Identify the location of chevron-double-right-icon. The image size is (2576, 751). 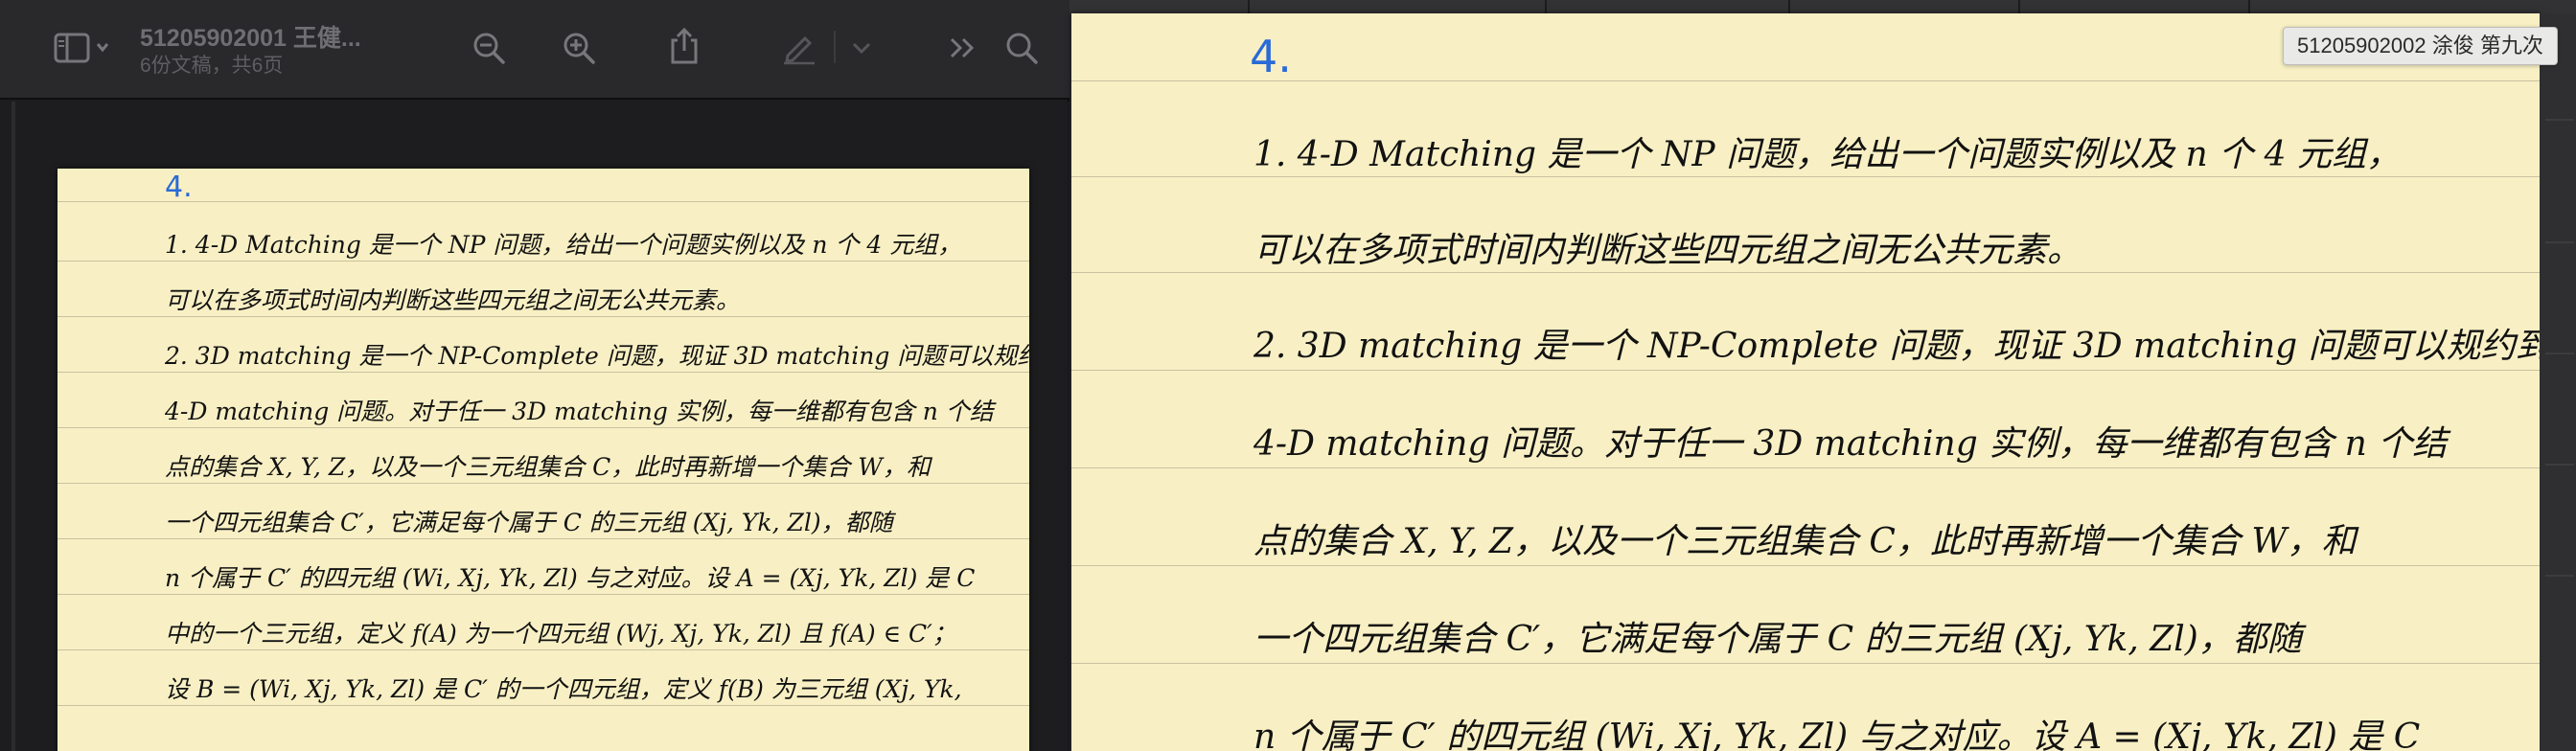
(962, 47).